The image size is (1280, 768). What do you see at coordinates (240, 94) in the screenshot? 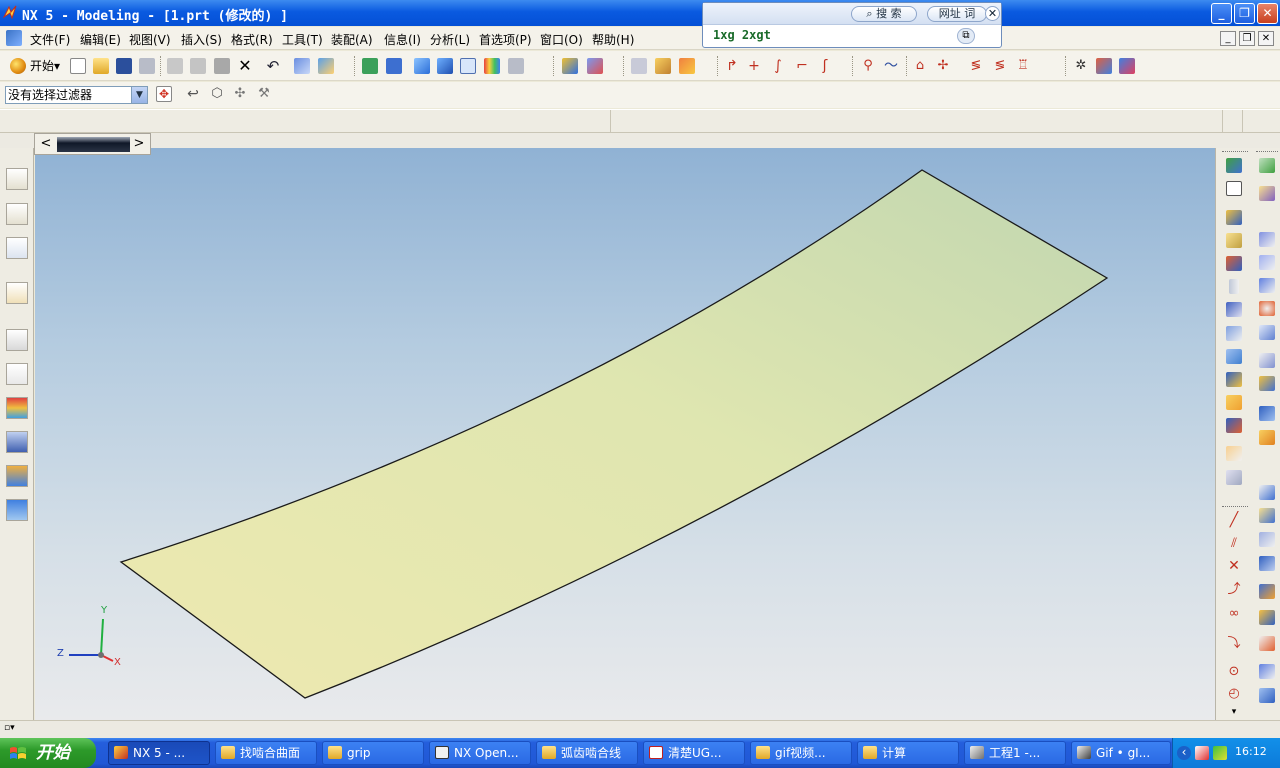
I see `snap-point-settings-icon: ✣` at bounding box center [240, 94].